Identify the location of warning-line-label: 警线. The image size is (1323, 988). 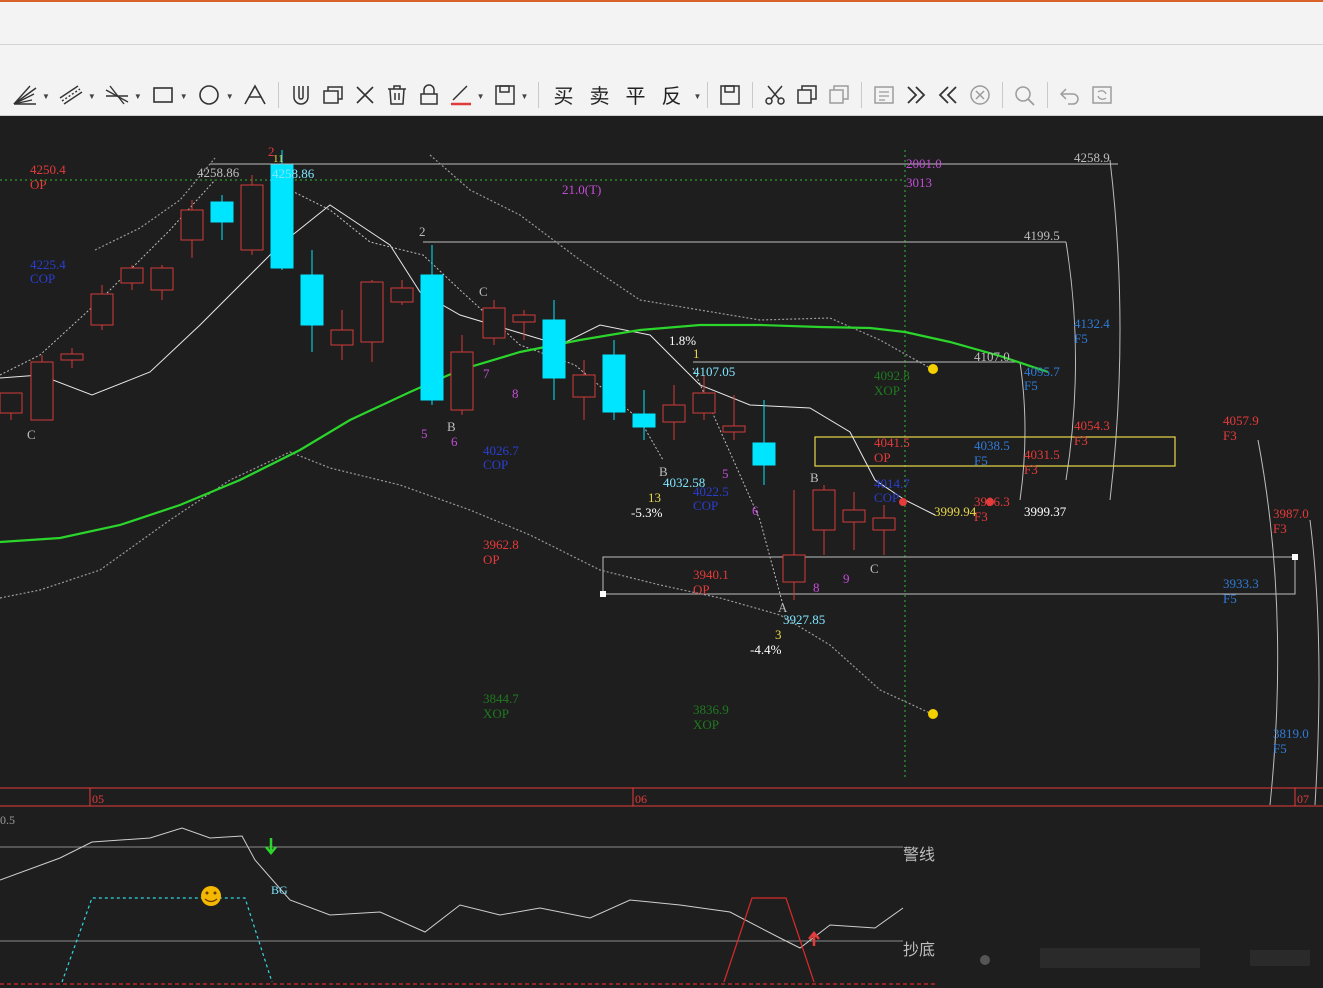
(919, 855).